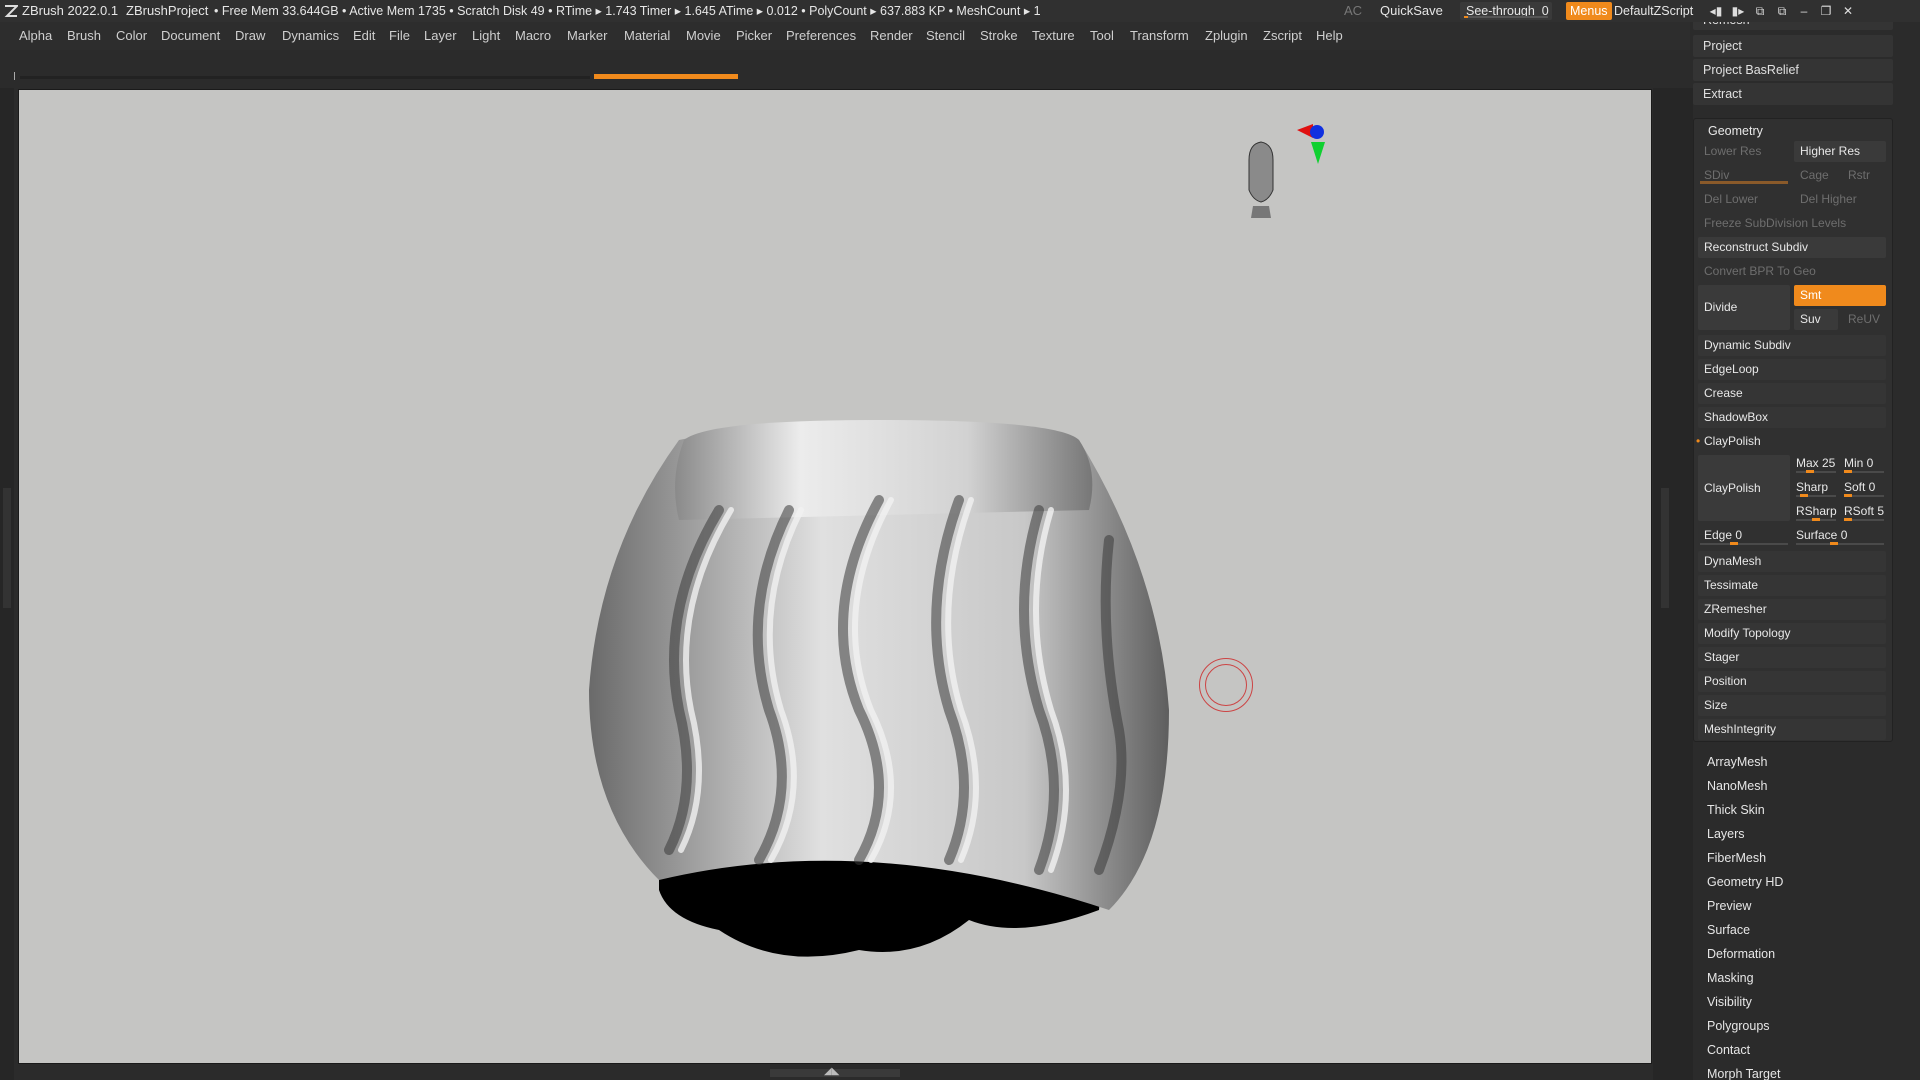  I want to click on bottom-tray-handle: ◢◣, so click(835, 1071).